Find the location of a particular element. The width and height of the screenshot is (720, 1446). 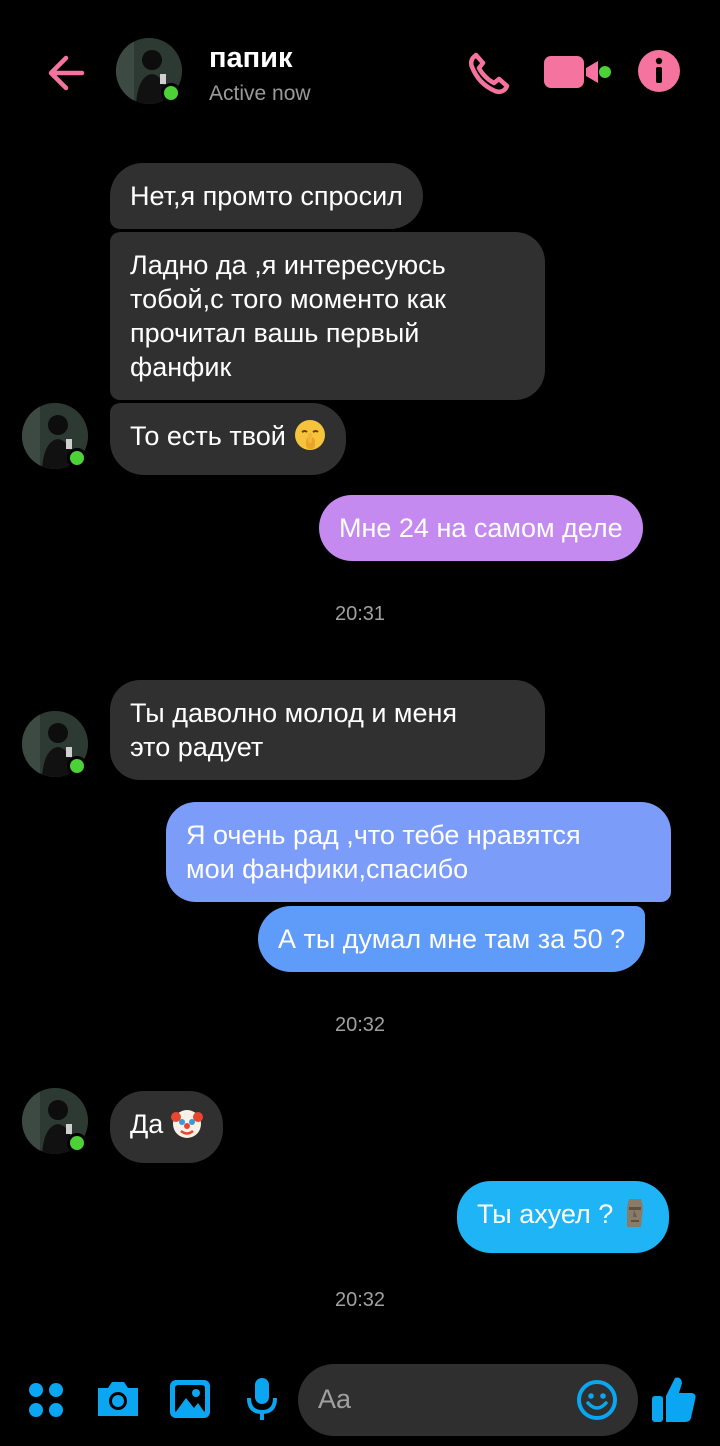

message-text: А ты думал мне там за 50 ? is located at coordinates (452, 939).